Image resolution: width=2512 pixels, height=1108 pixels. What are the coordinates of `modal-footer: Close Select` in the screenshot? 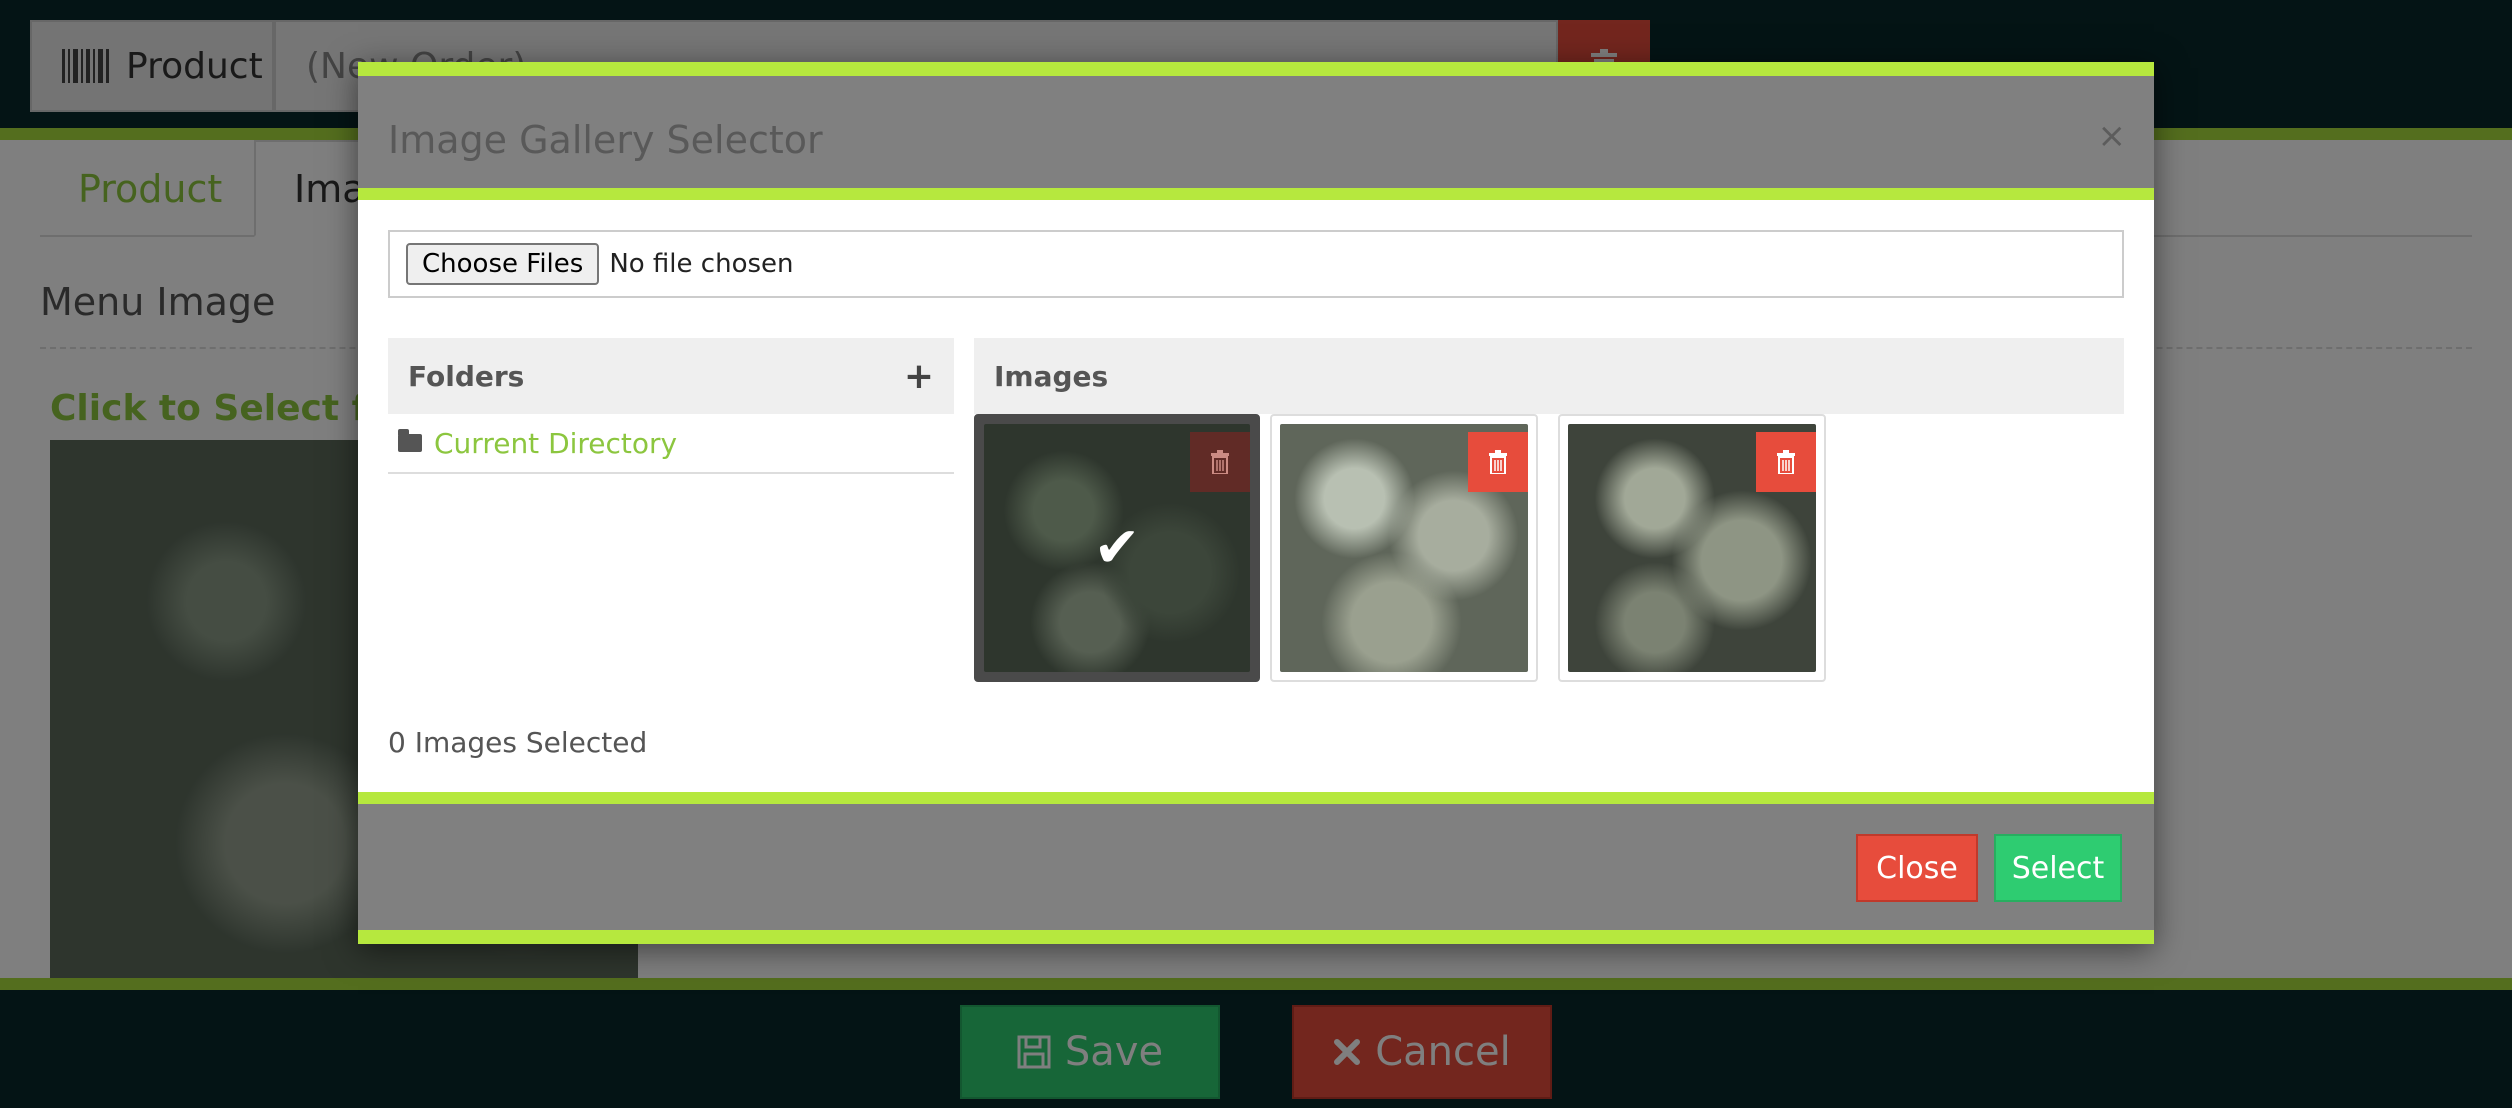 It's located at (1256, 868).